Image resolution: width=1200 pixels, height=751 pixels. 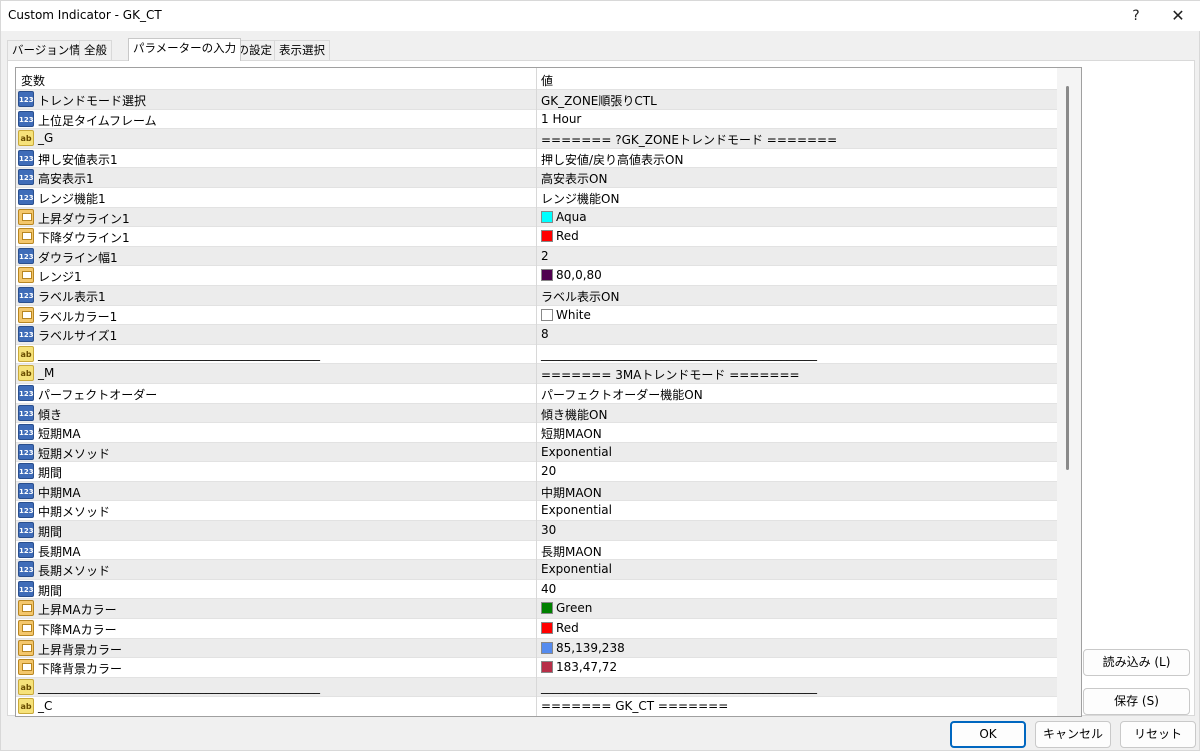 I want to click on parameter-value-text: 183,47,72, so click(x=587, y=667).